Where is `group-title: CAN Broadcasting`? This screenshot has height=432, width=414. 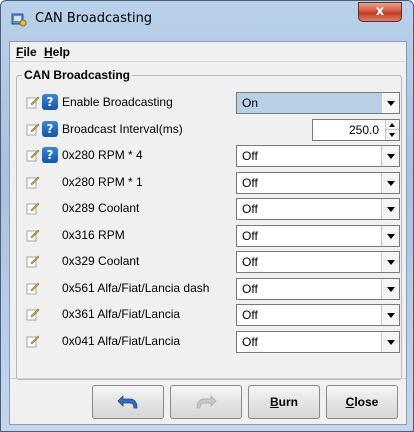
group-title: CAN Broadcasting is located at coordinates (77, 75).